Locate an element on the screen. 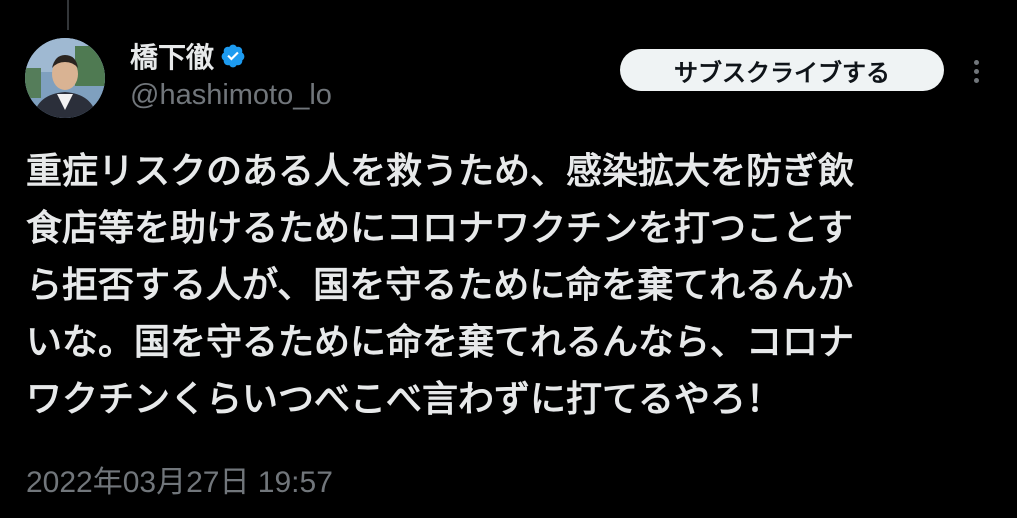  tweet-text-line: 重症リスクのある人を救うため、感染拡大を防ぎ飲 is located at coordinates (440, 171).